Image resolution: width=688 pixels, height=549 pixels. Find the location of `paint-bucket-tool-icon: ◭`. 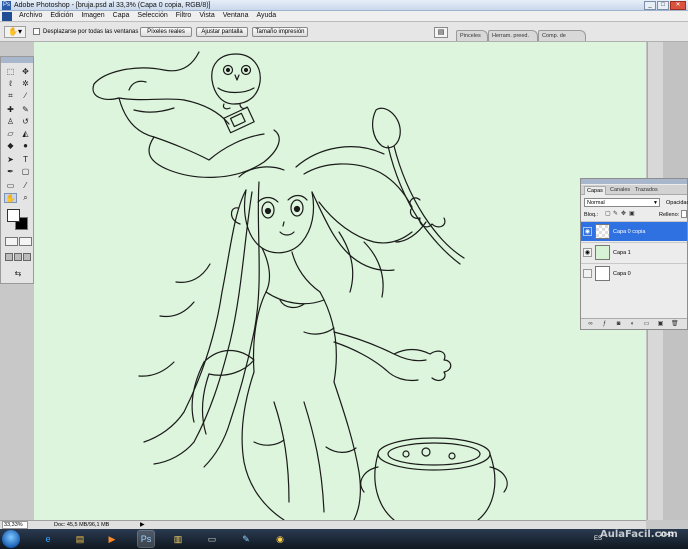

paint-bucket-tool-icon: ◭ is located at coordinates (25, 134).